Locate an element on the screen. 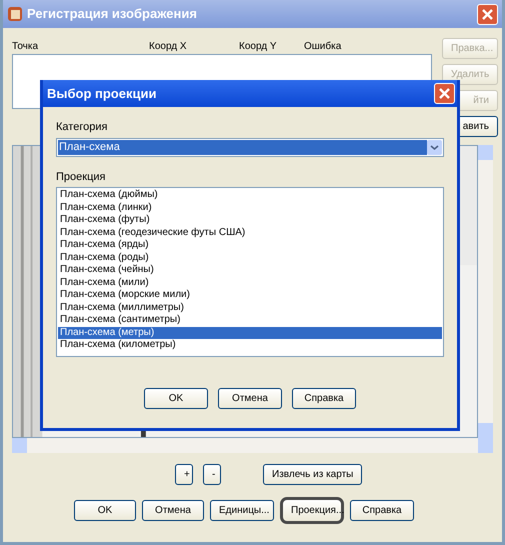 The image size is (505, 545). extract-button: Извлечь из карты is located at coordinates (312, 474).